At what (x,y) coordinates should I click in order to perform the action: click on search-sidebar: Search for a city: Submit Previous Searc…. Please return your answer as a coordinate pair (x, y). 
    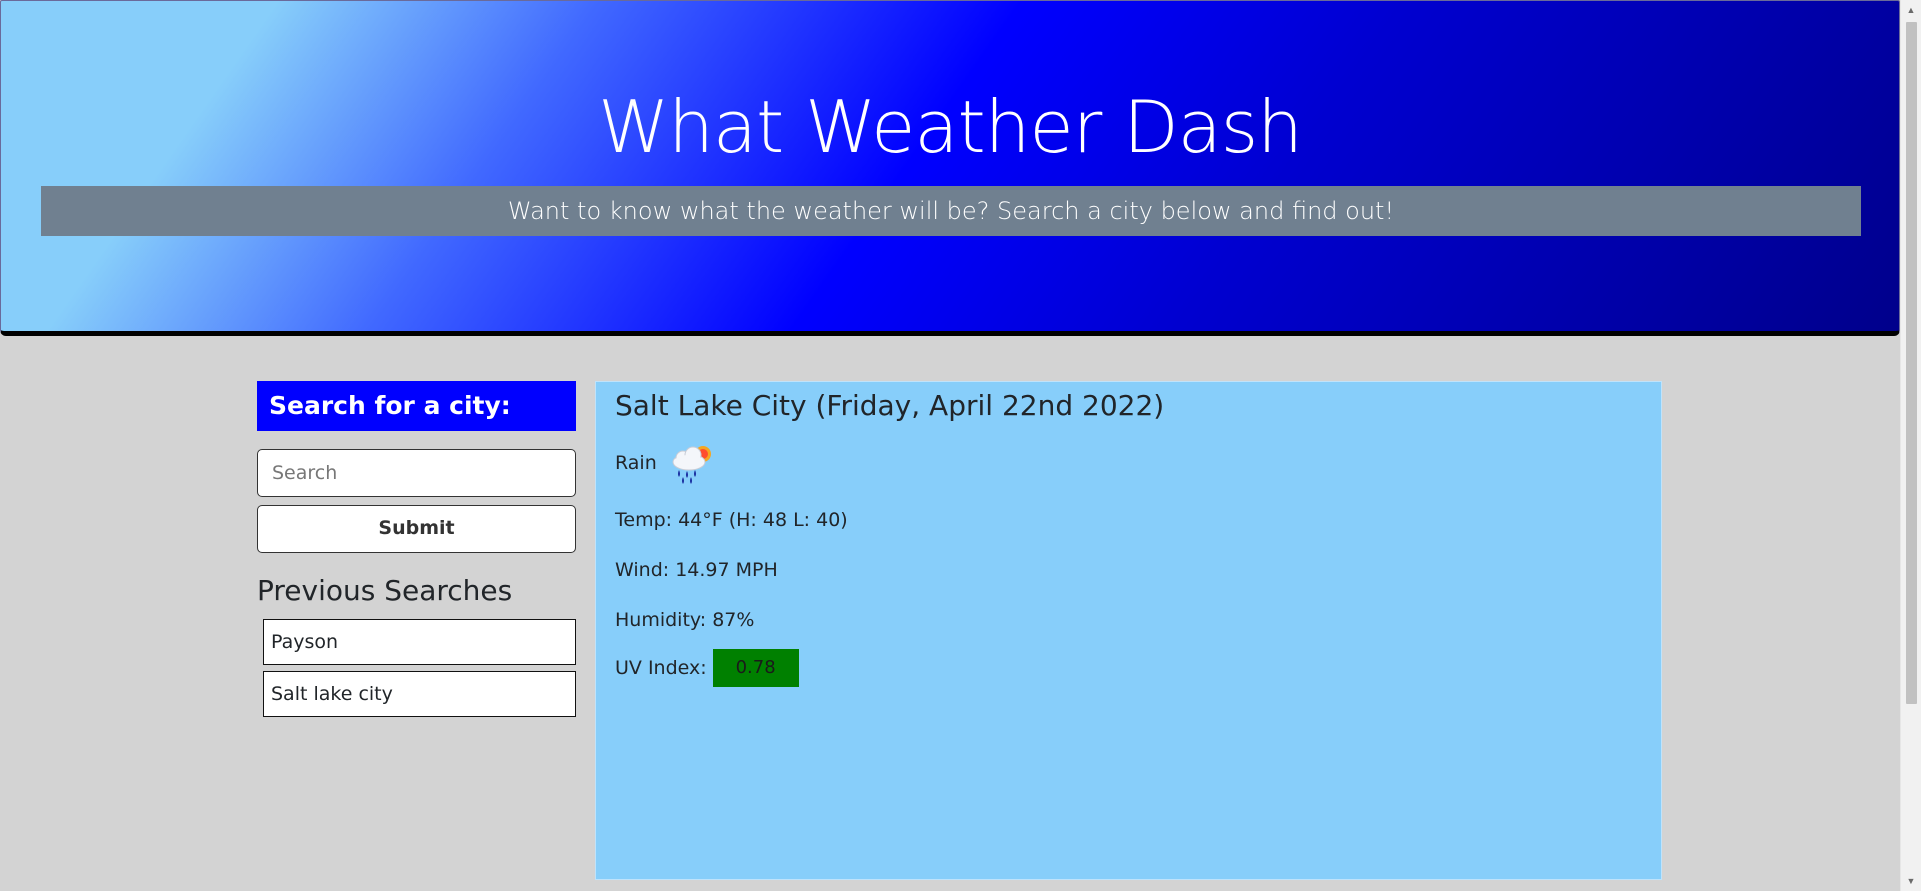
    Looking at the image, I should click on (416, 552).